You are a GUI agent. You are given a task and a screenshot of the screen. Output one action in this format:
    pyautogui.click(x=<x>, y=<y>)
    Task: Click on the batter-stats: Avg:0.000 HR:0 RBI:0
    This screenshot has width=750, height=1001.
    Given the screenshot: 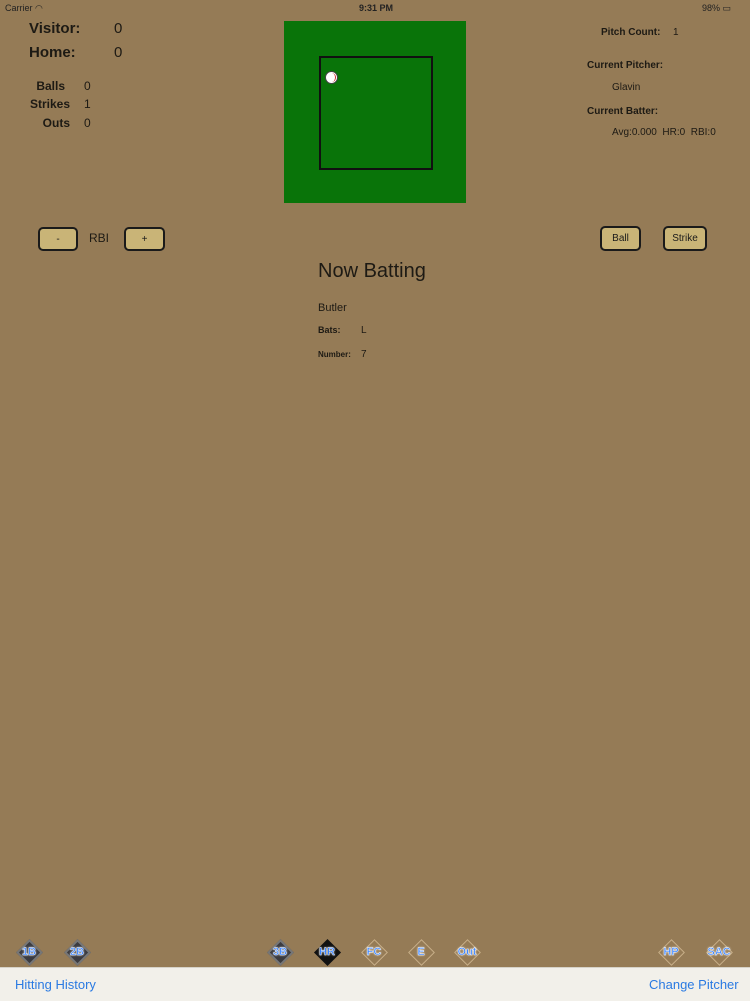 What is the action you would take?
    pyautogui.click(x=664, y=132)
    